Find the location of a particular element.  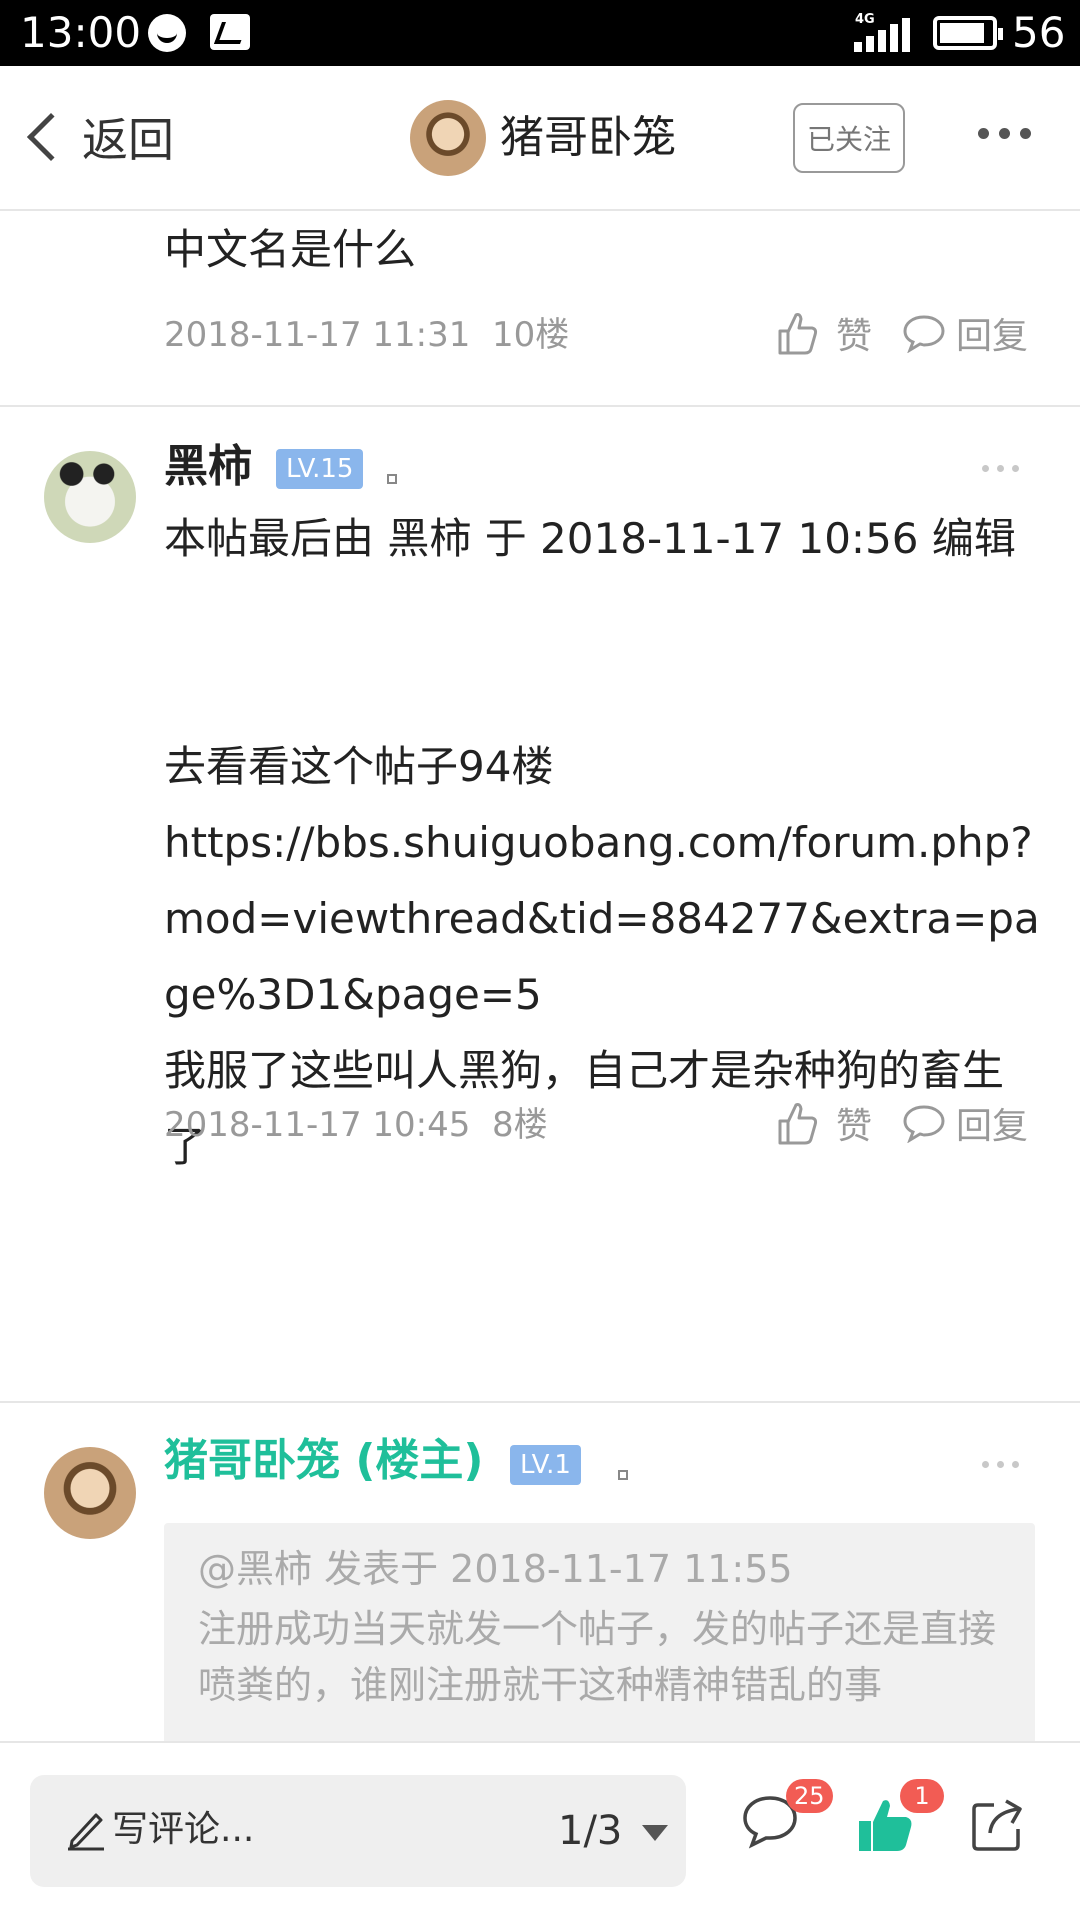

follow-button: 已关注 is located at coordinates (849, 138).